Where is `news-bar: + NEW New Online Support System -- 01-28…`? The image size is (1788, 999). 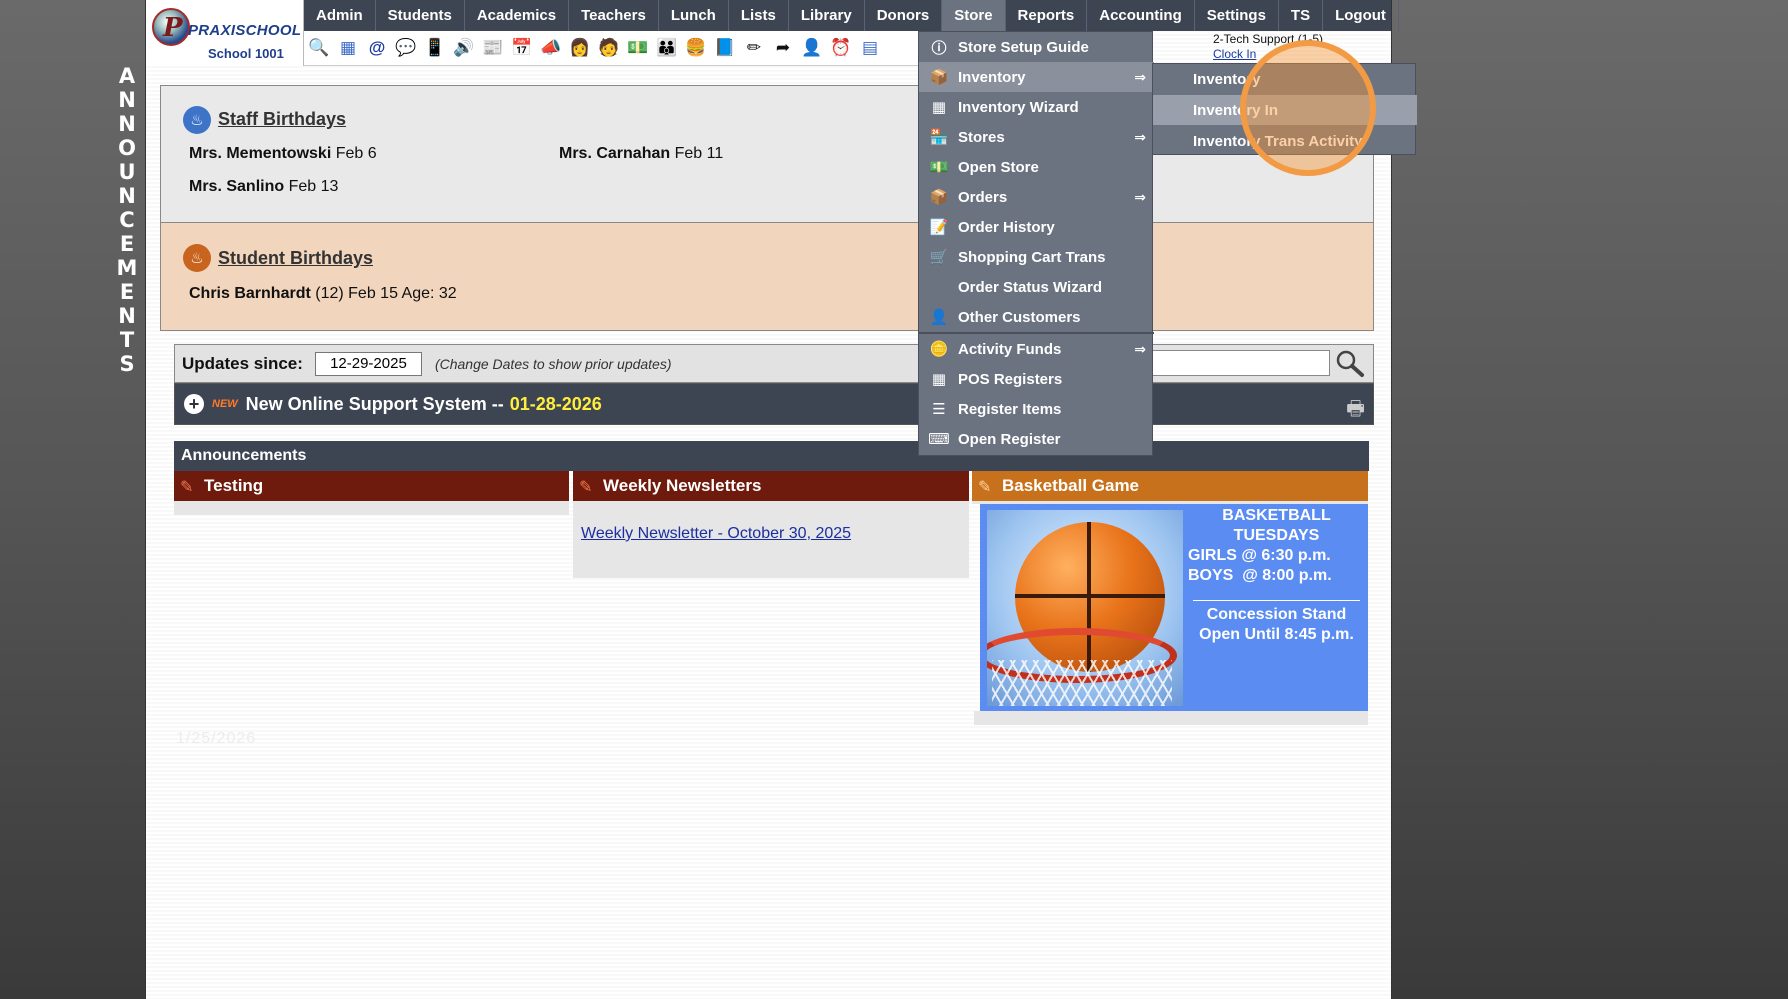
news-bar: + NEW New Online Support System -- 01-28… is located at coordinates (774, 404).